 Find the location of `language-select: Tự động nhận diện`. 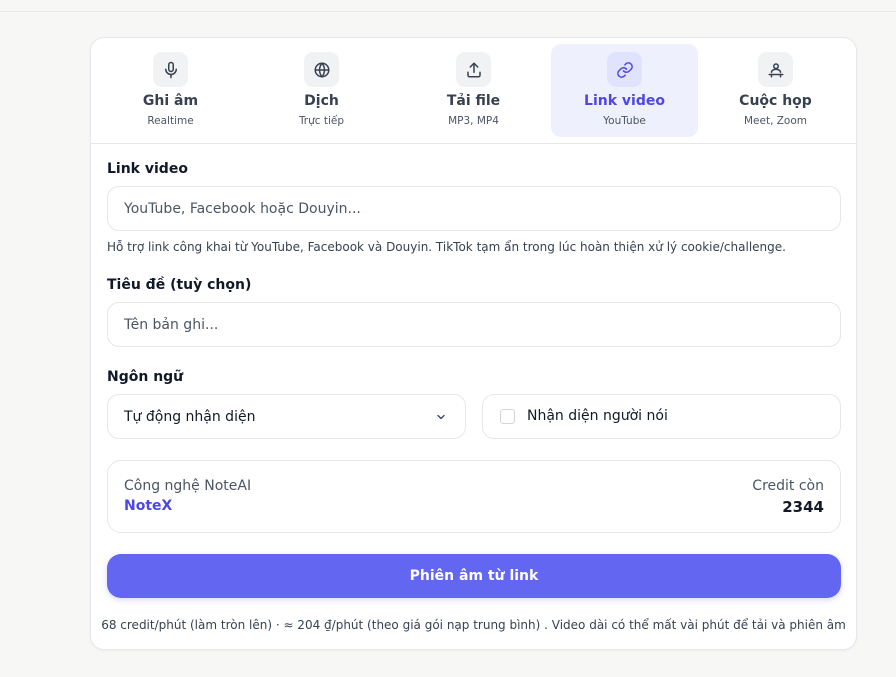

language-select: Tự động nhận diện is located at coordinates (286, 416).